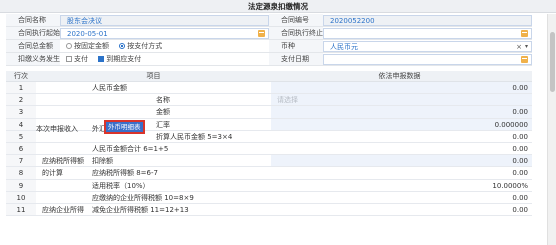 This screenshot has height=245, width=556. What do you see at coordinates (101, 59) in the screenshot?
I see `checkbox-checked-icon` at bounding box center [101, 59].